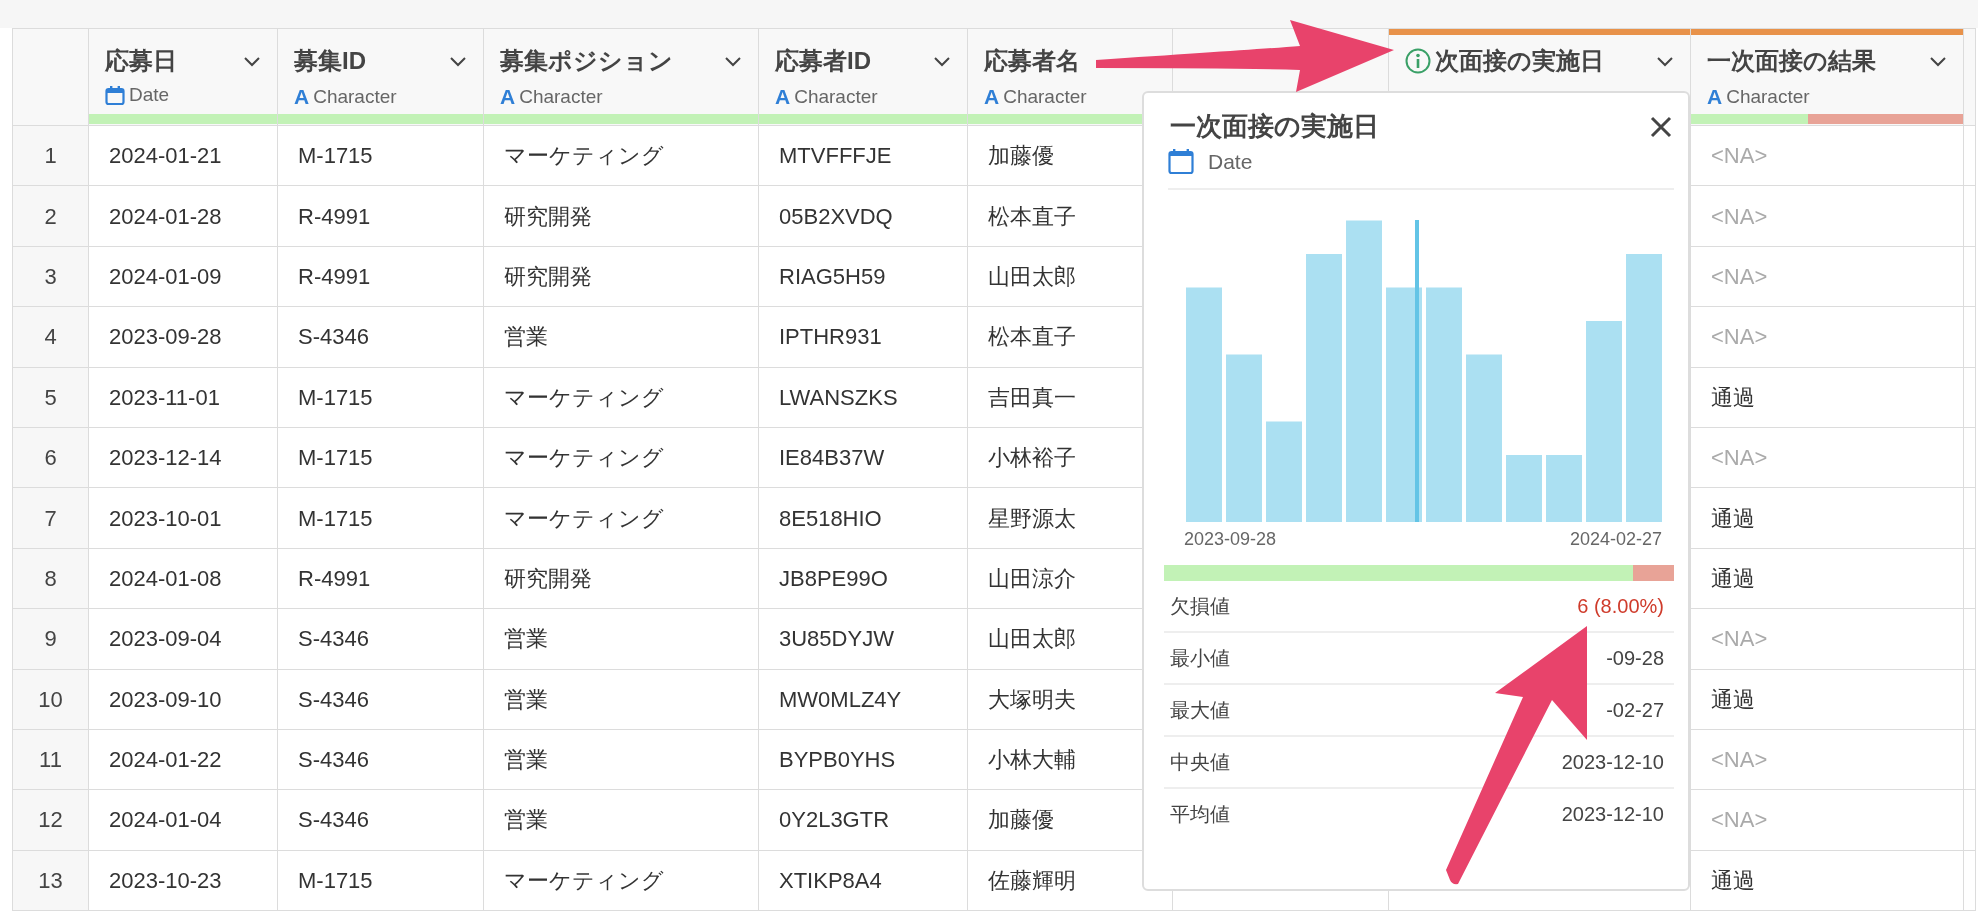  Describe the element at coordinates (863, 337) in the screenshot. I see `table-cell: IPTHR931` at that location.